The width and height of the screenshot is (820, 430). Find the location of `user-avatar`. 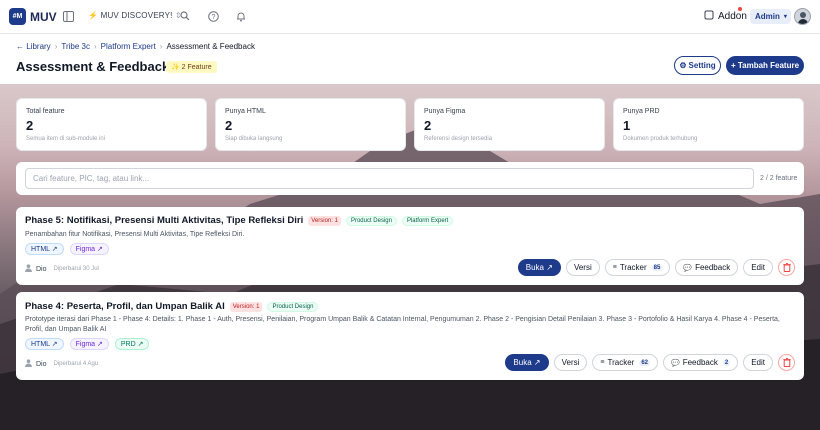

user-avatar is located at coordinates (802, 16).